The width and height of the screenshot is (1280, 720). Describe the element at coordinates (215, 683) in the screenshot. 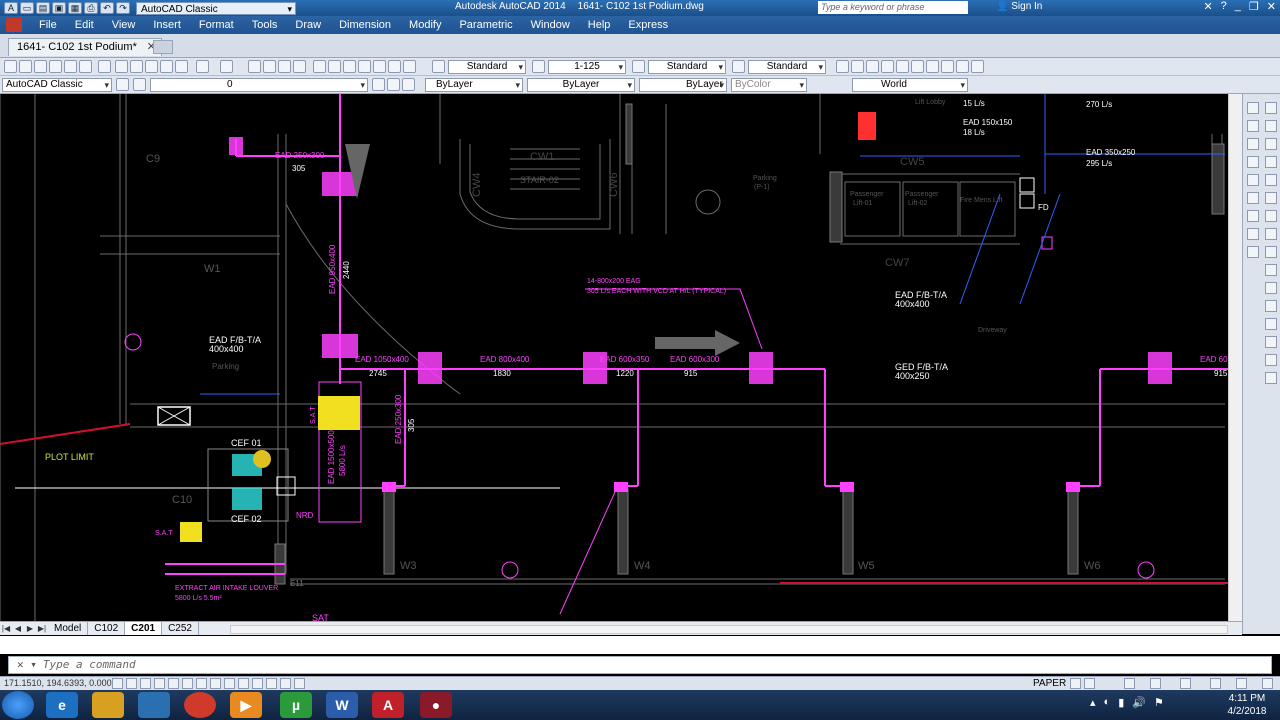

I see `object-snap-tracking-icon` at that location.